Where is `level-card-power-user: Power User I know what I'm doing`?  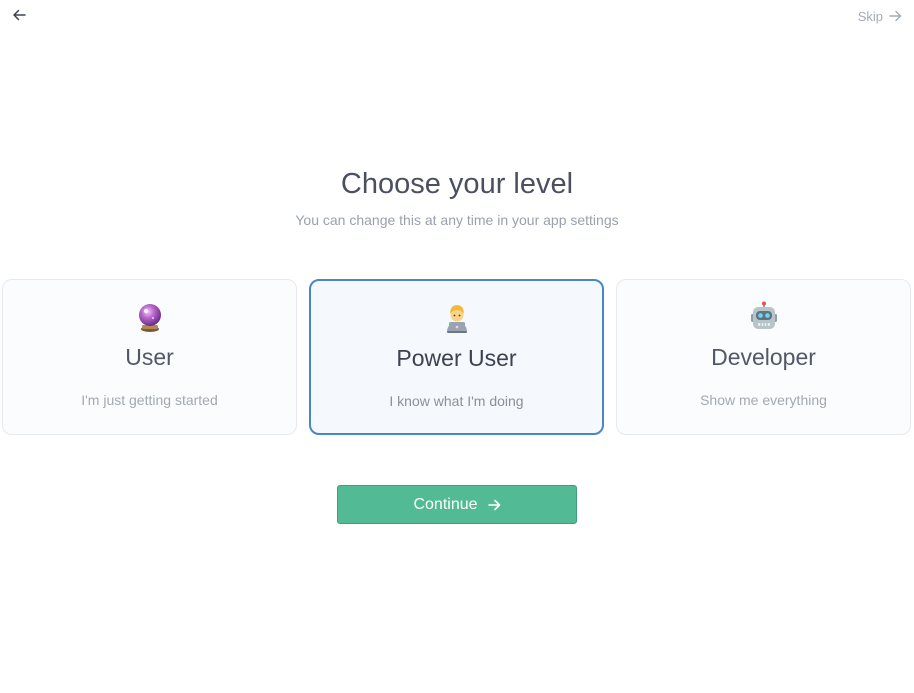 level-card-power-user: Power User I know what I'm doing is located at coordinates (456, 357).